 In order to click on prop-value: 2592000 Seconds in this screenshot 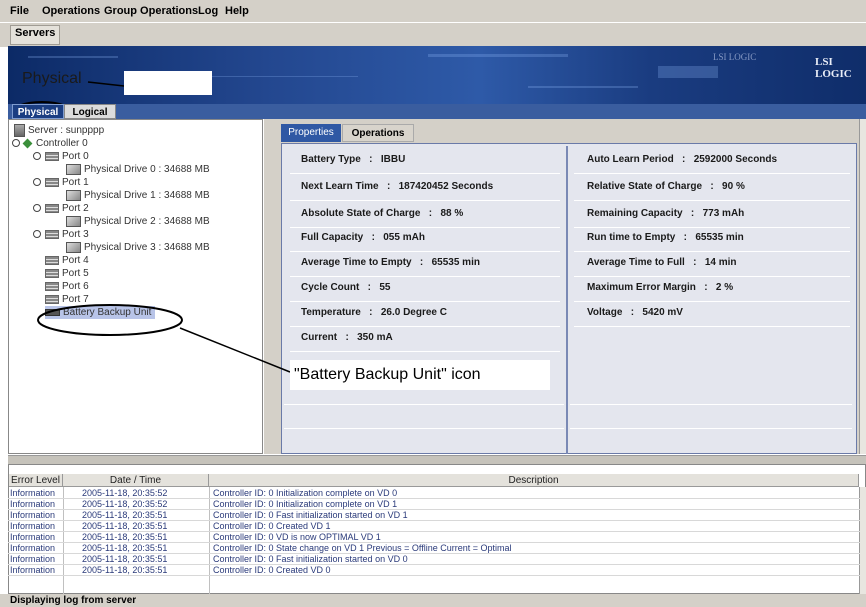, I will do `click(735, 159)`.